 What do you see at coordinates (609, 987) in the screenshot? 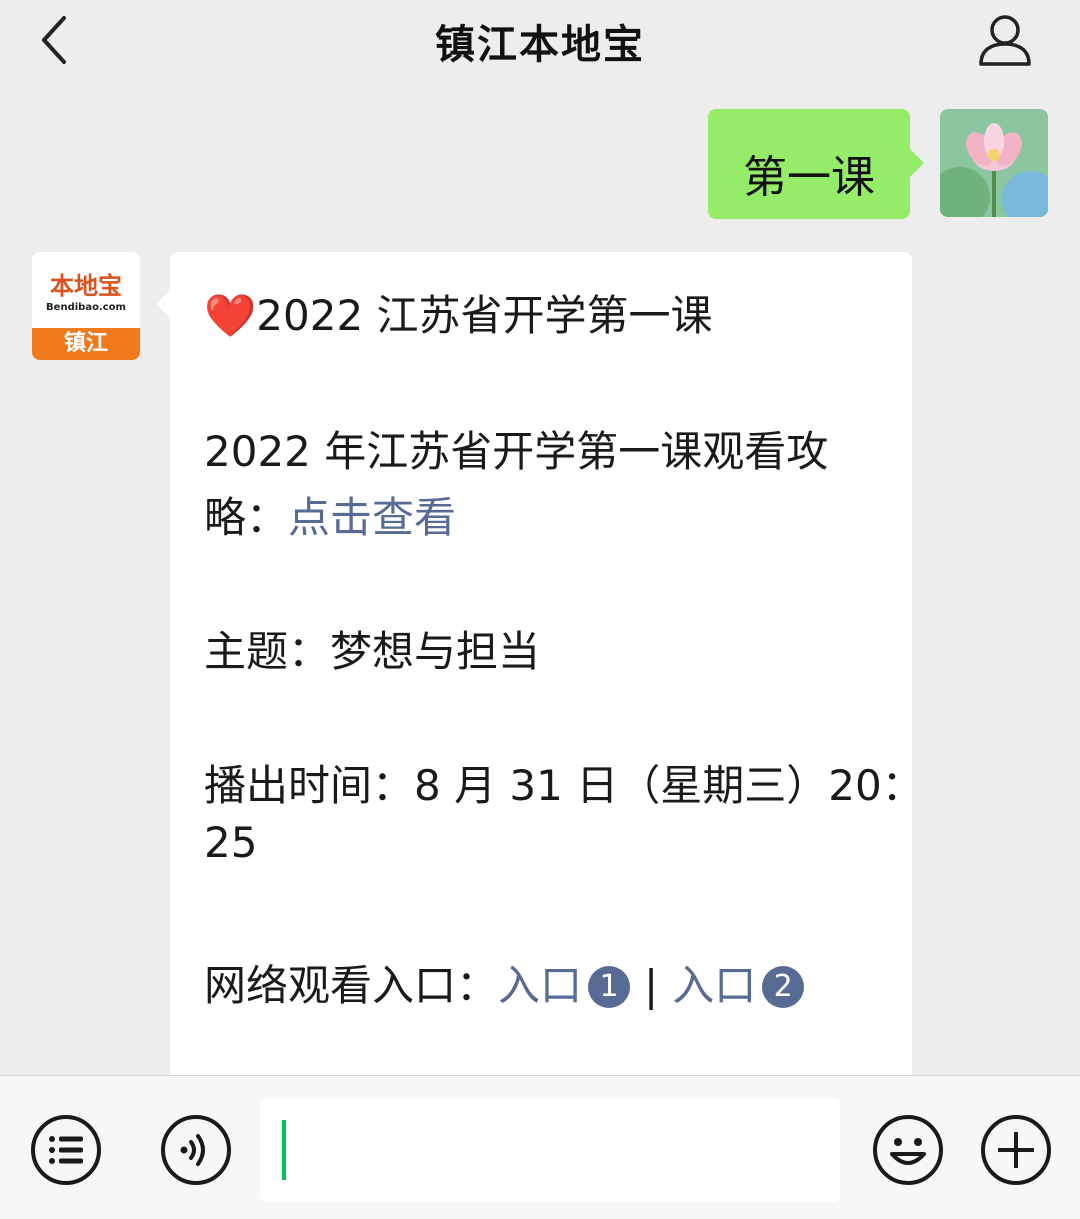
I see `entry-1-number-badge: 1` at bounding box center [609, 987].